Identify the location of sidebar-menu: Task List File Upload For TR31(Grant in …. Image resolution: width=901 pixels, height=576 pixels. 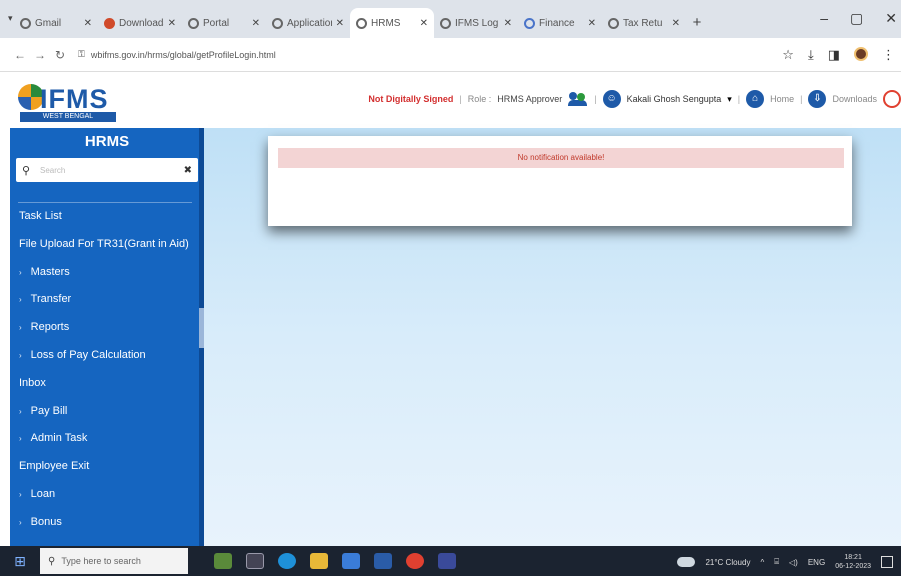
(105, 369).